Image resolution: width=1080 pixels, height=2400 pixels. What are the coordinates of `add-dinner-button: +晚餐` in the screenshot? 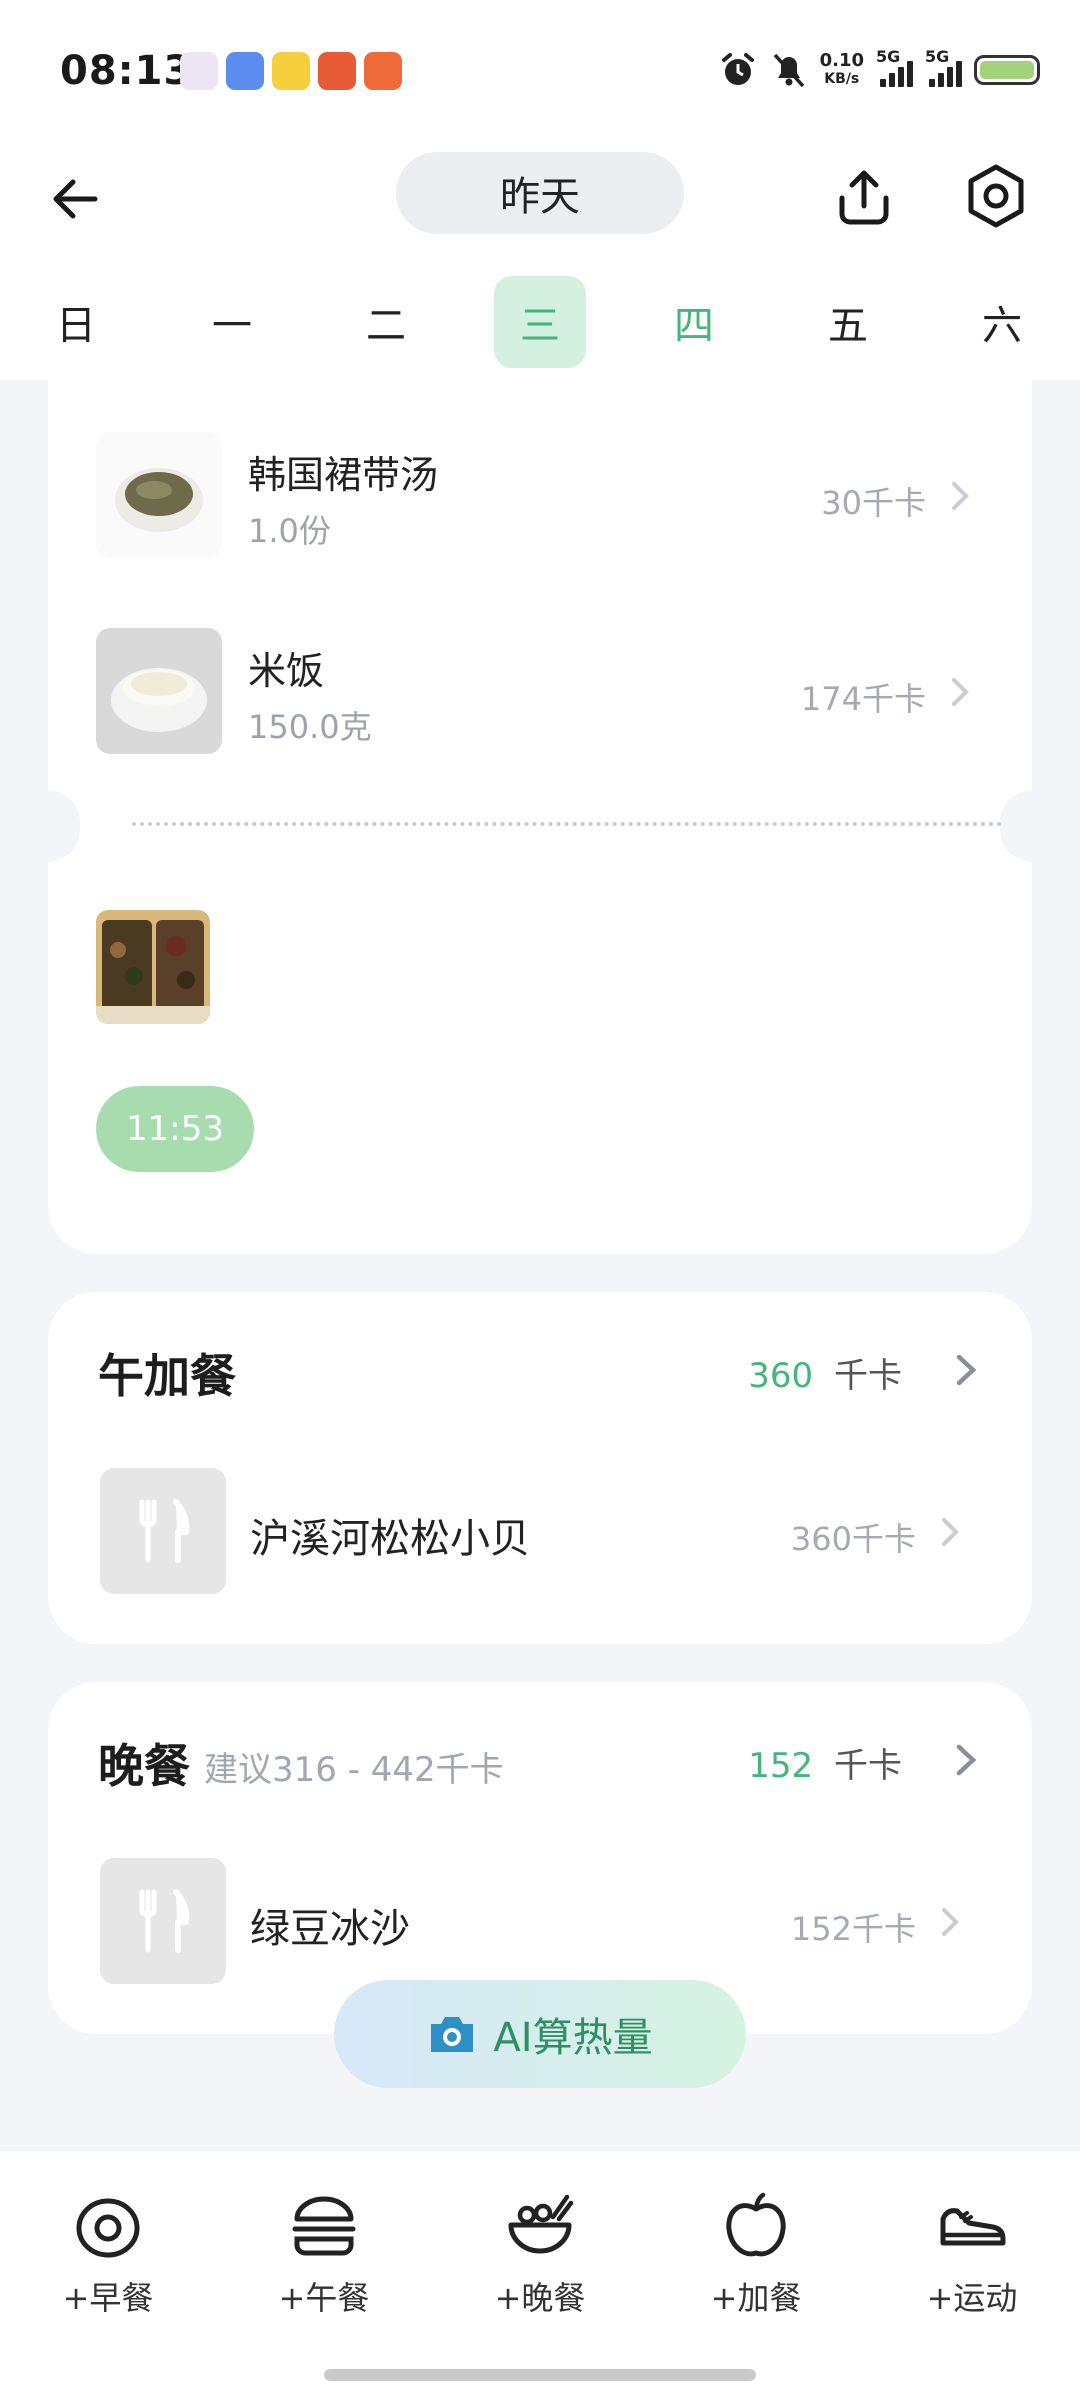 It's located at (540, 2254).